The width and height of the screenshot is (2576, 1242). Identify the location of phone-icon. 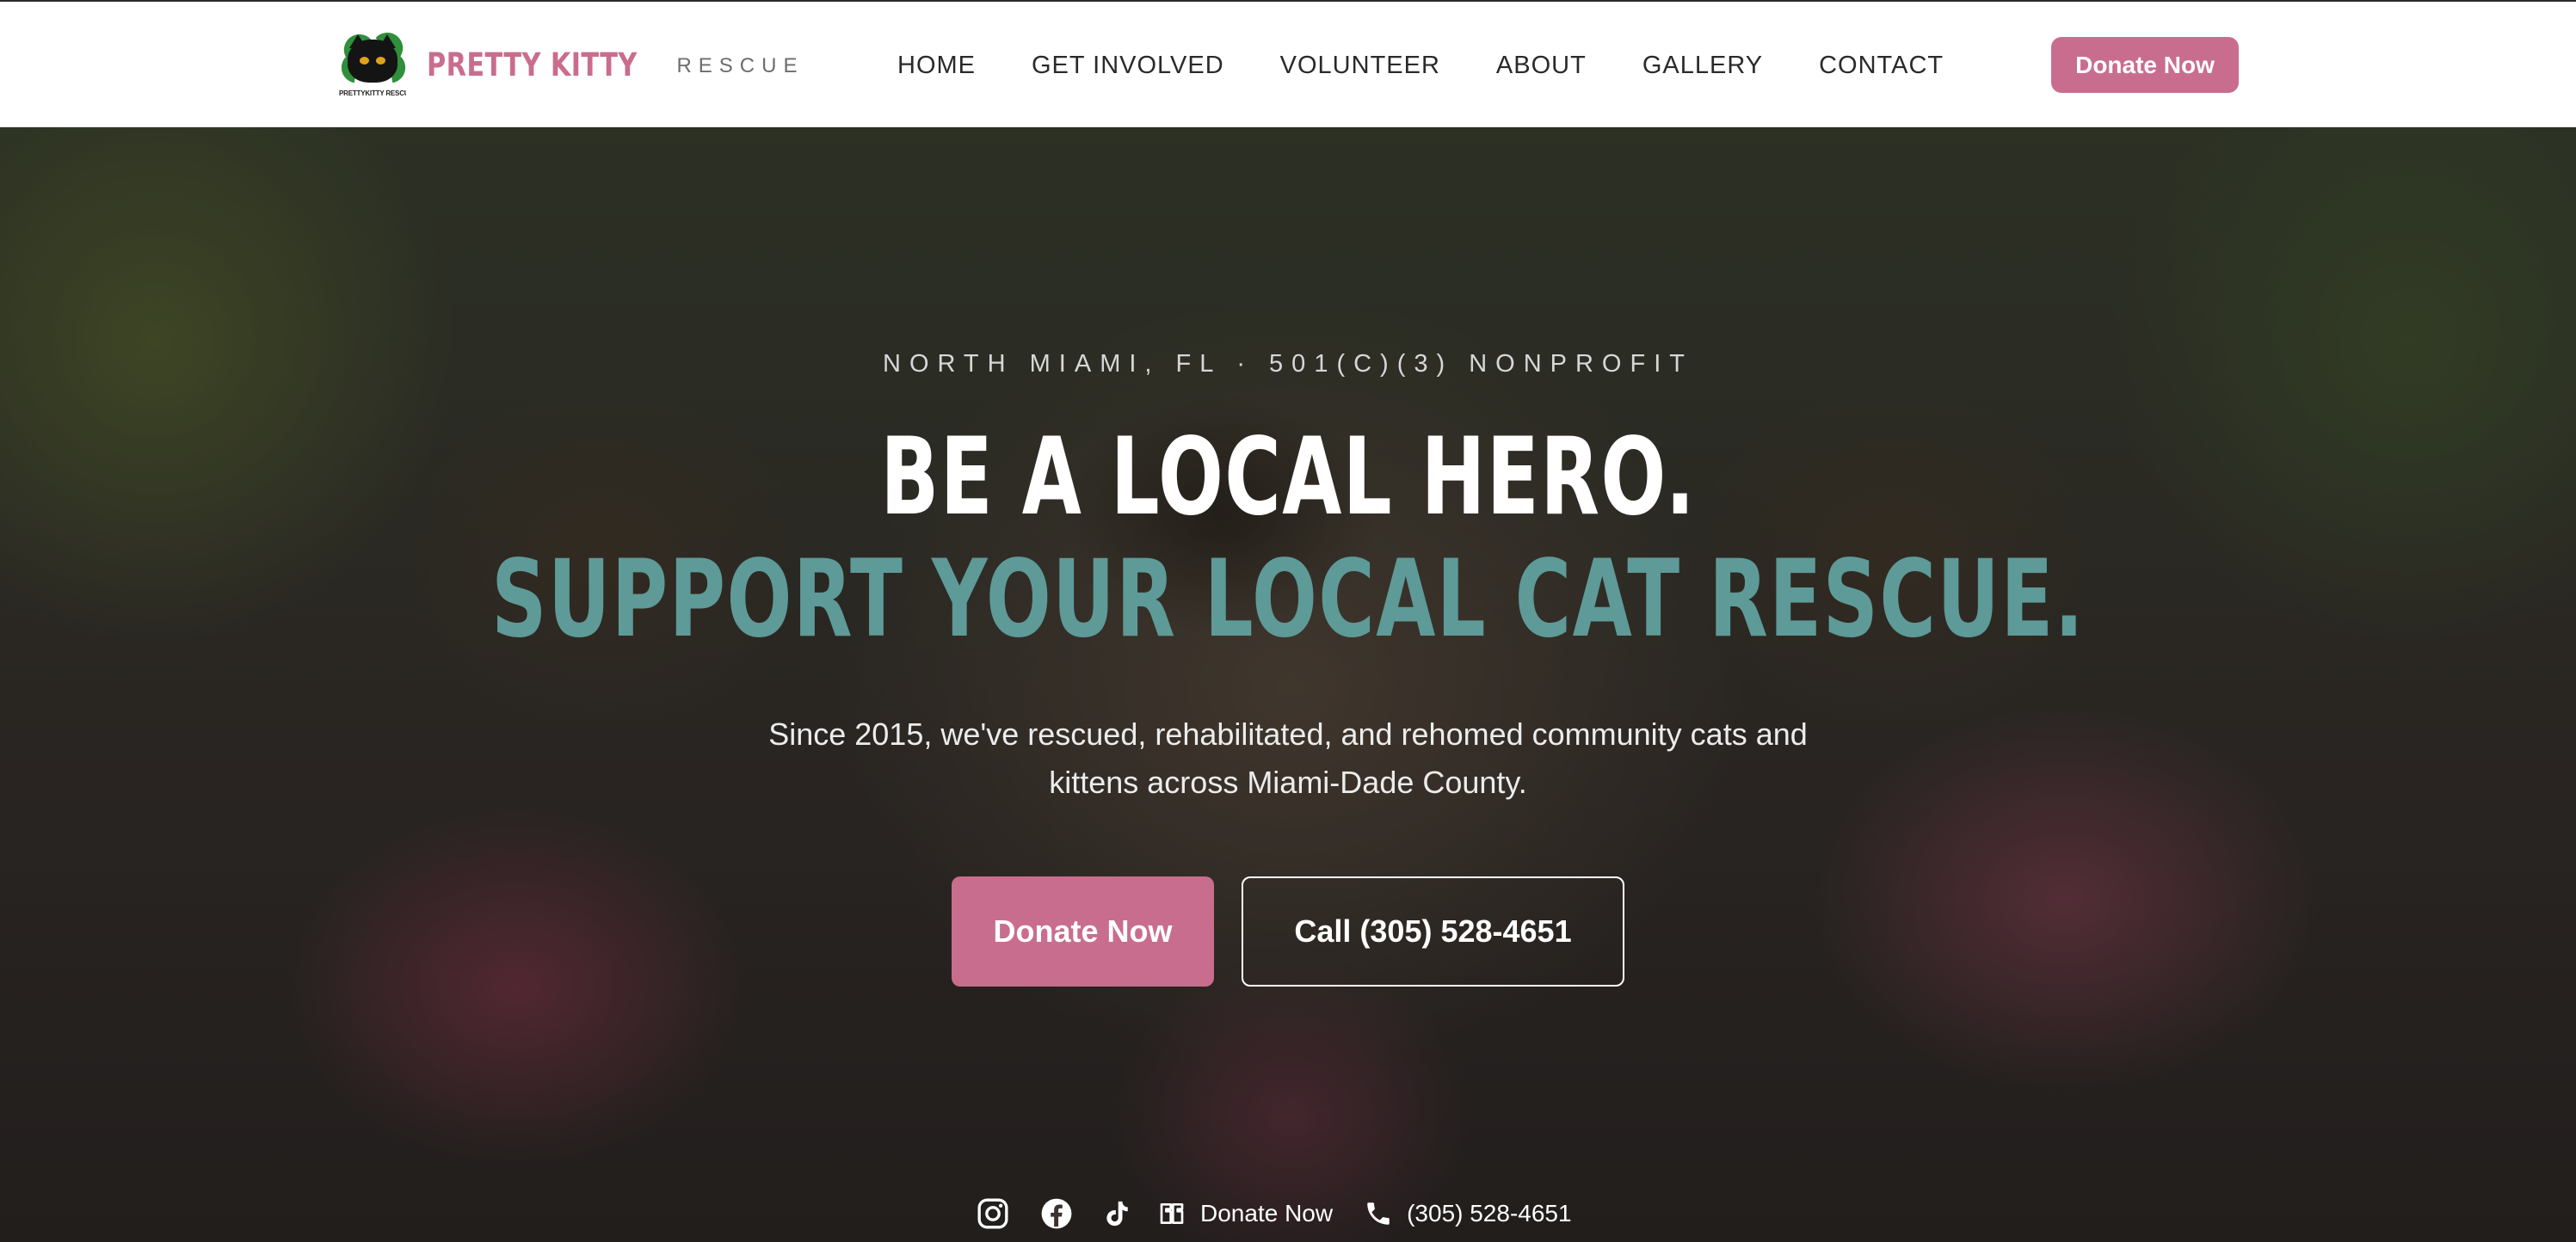
(1378, 1214).